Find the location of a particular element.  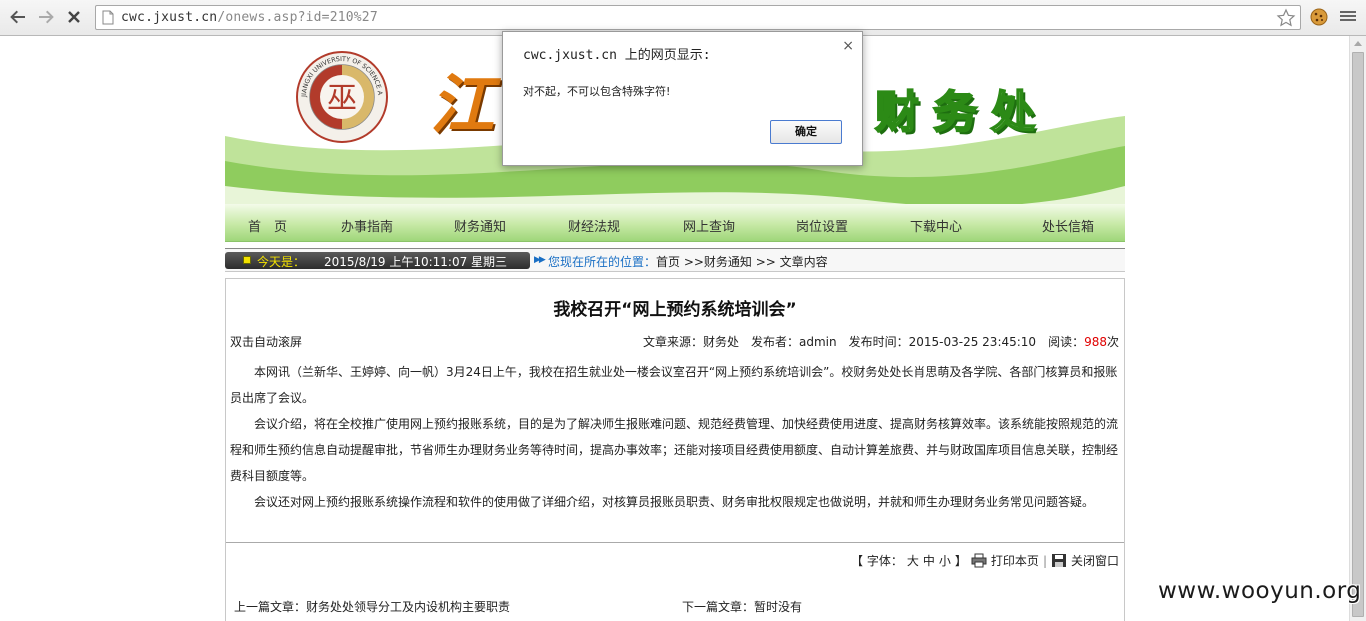

bullet-square-icon is located at coordinates (247, 260).